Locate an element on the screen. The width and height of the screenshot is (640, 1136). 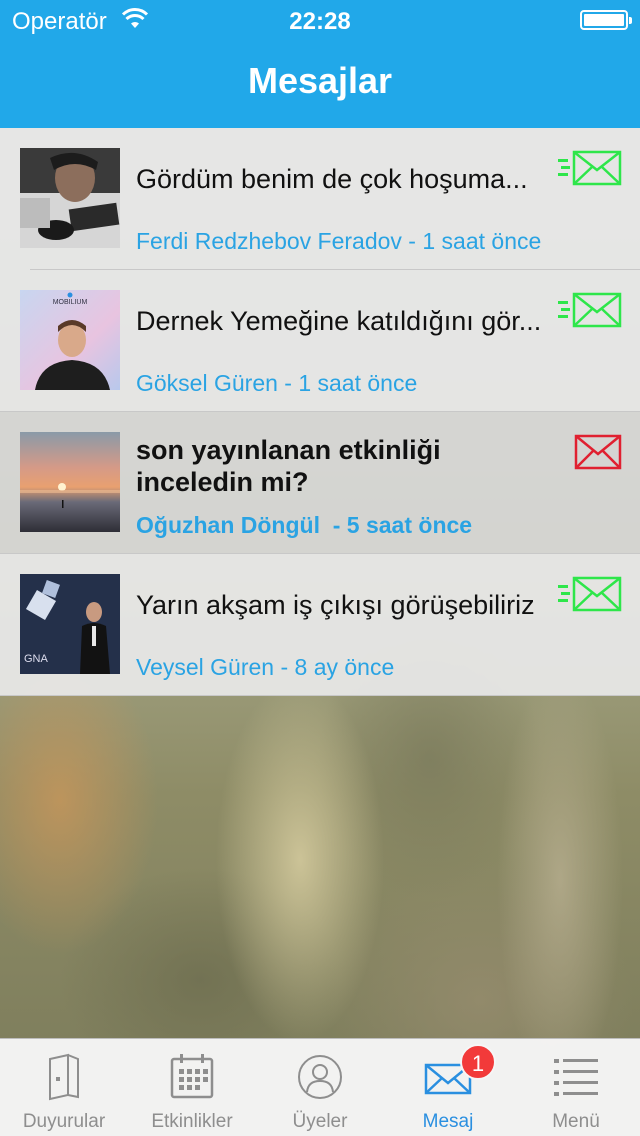
tab-label: Etkinlikler is located at coordinates (192, 1121).